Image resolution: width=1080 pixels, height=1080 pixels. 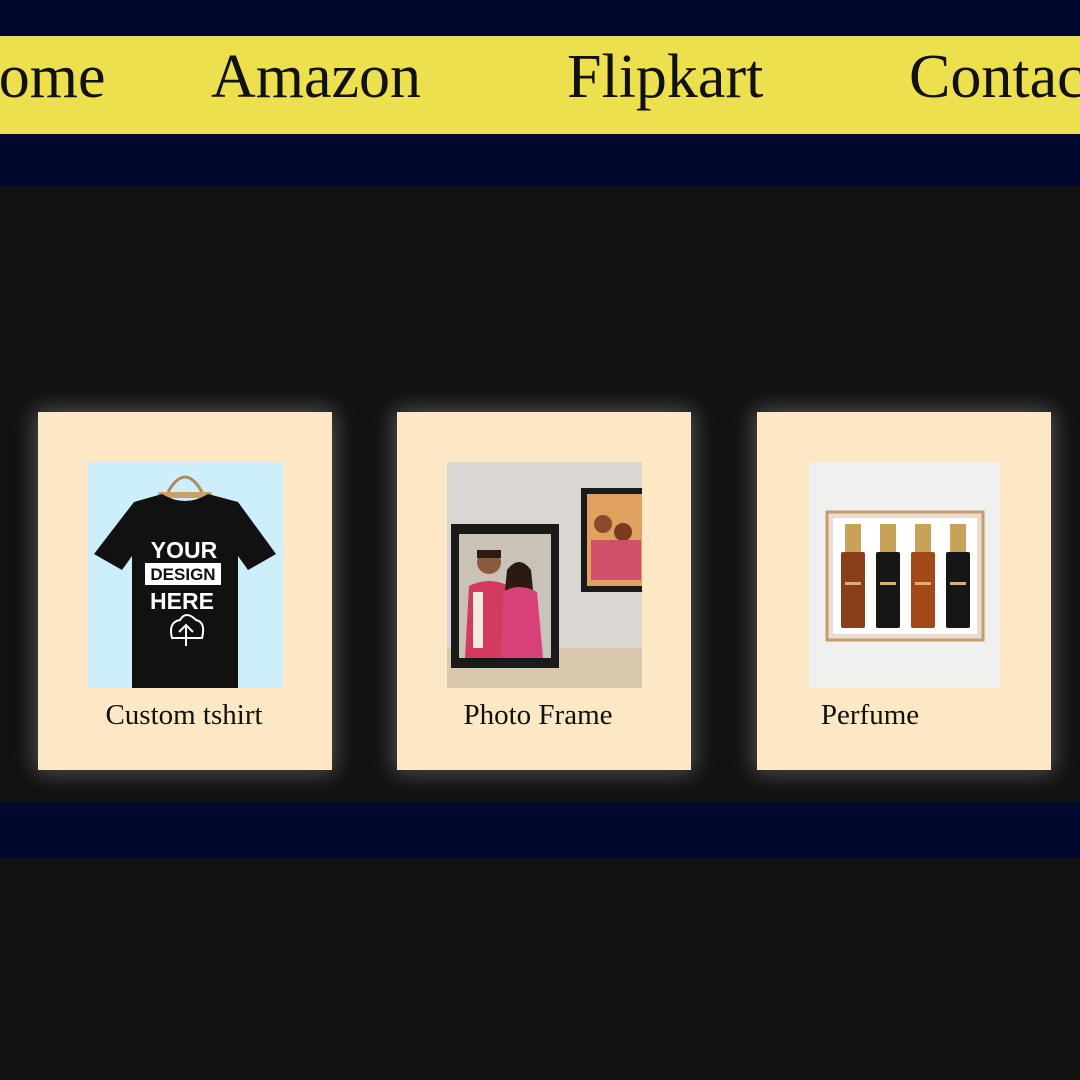 I want to click on product-card-photo-frame: Photo Frame, so click(x=544, y=591).